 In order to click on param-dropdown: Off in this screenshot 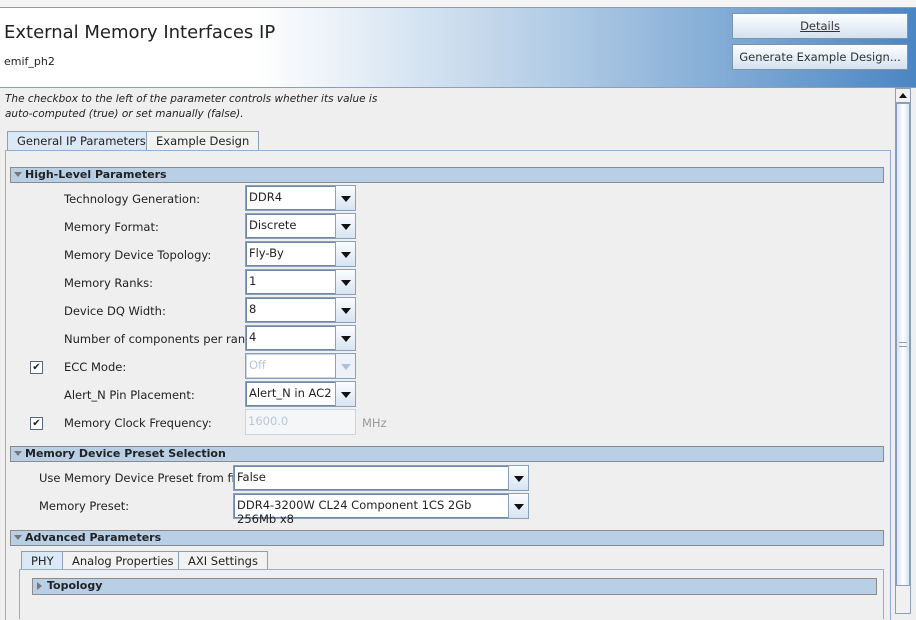, I will do `click(300, 366)`.